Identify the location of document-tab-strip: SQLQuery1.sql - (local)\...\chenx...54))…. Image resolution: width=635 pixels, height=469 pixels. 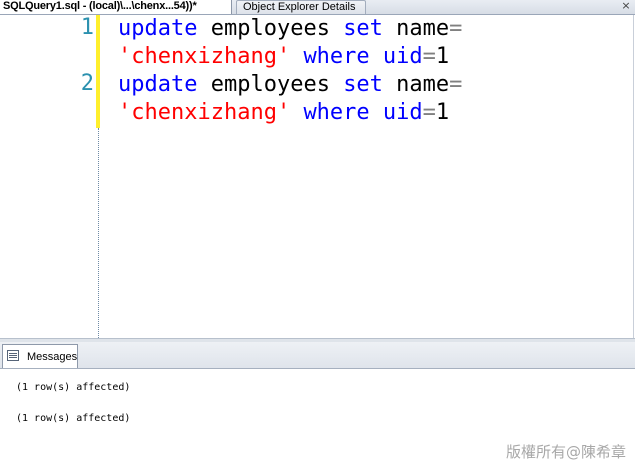
(317, 7).